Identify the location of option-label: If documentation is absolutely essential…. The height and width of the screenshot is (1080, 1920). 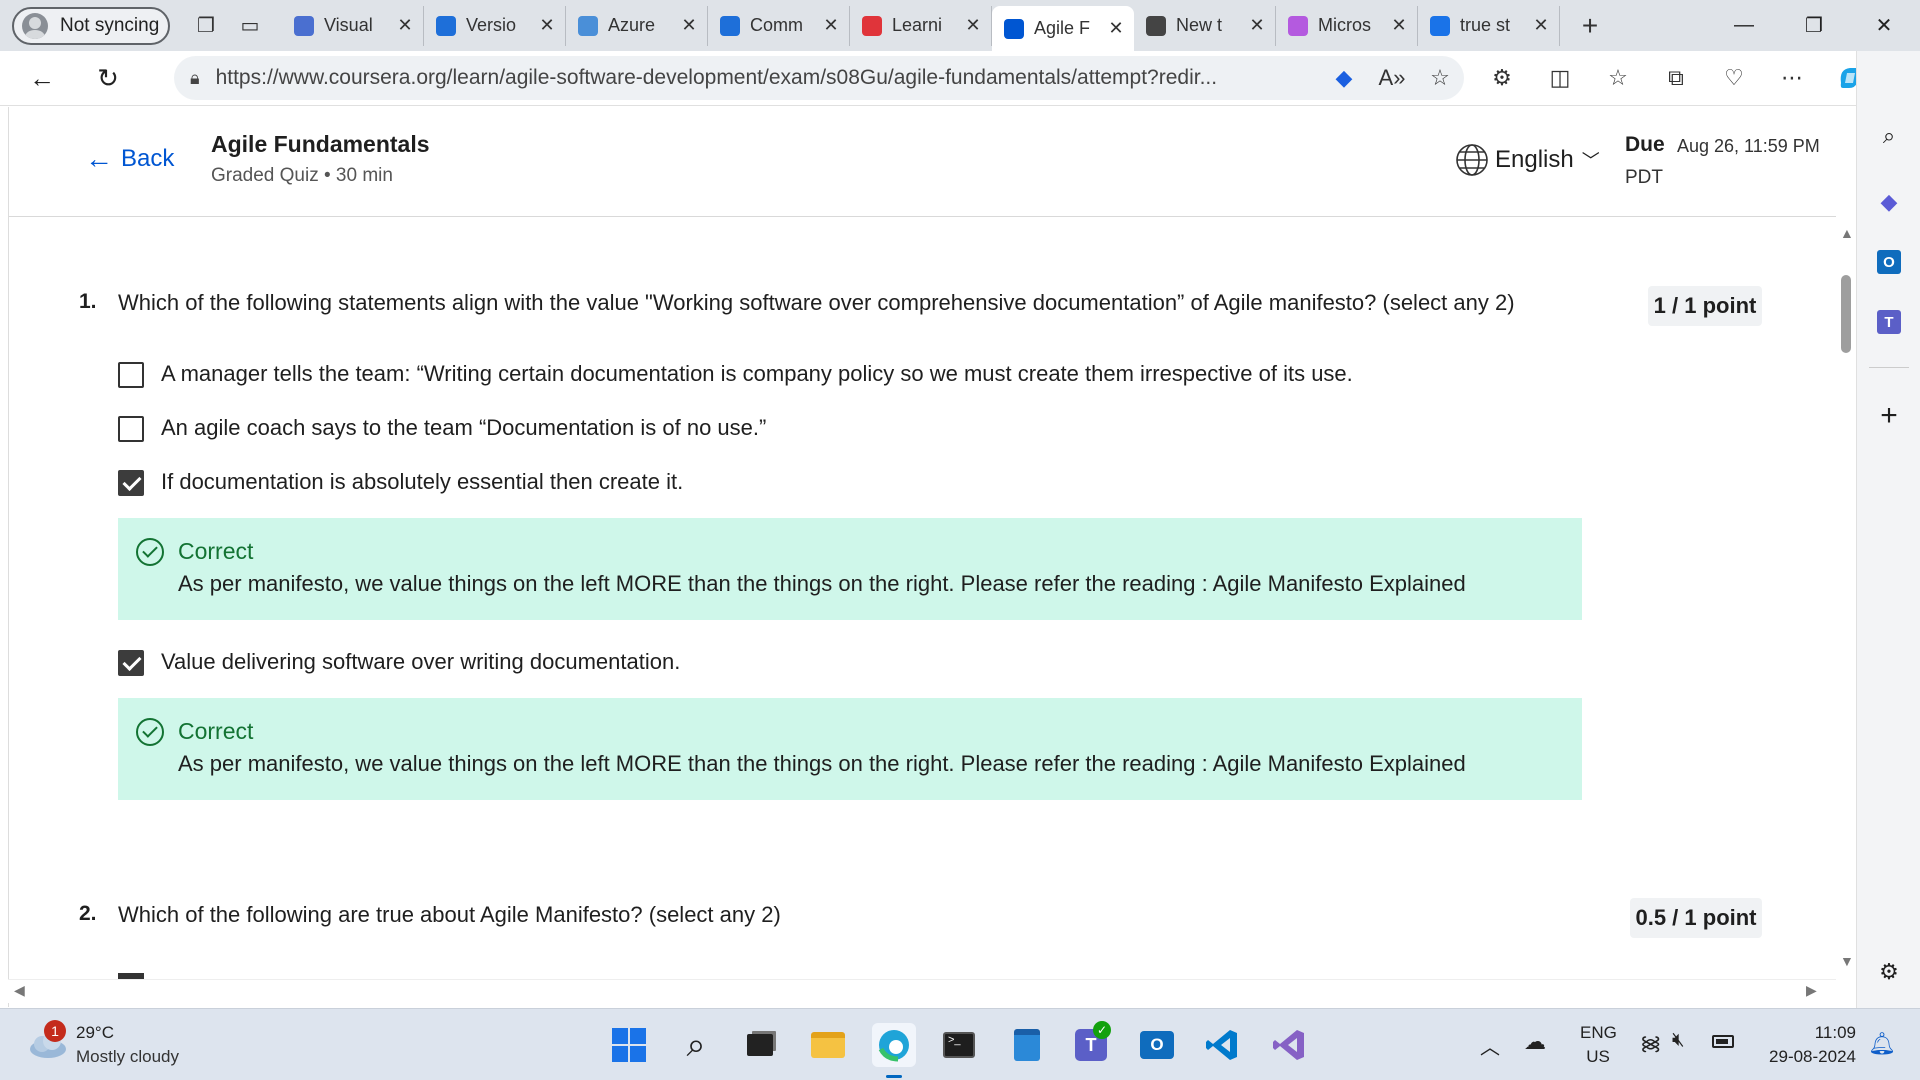
(422, 482).